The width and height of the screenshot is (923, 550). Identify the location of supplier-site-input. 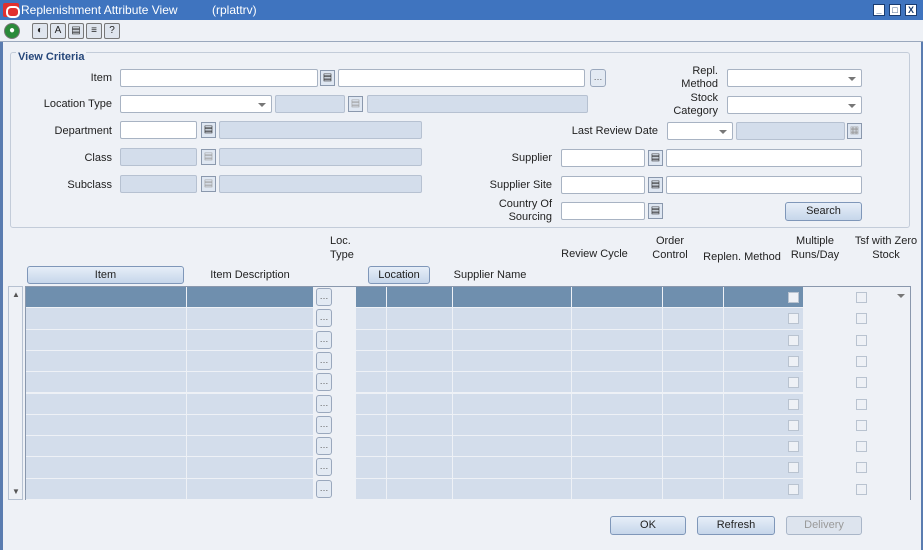
(603, 185).